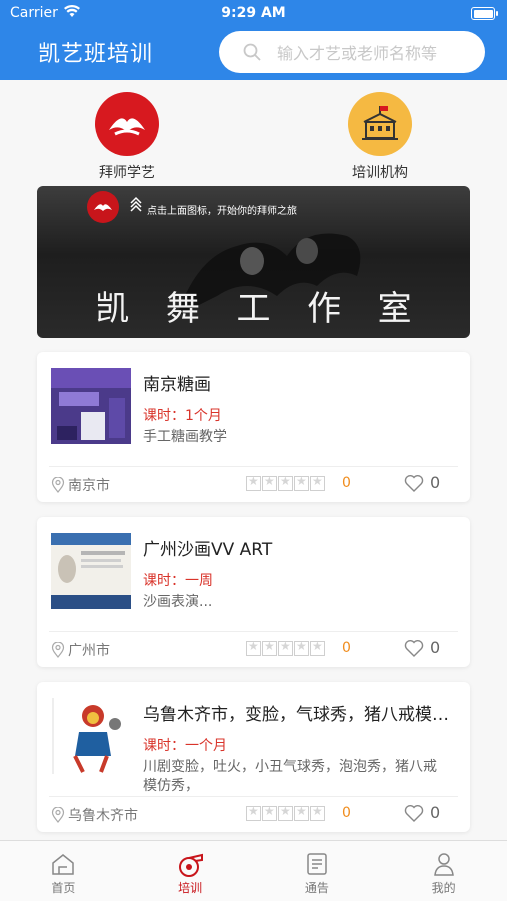 The height and width of the screenshot is (901, 507). I want to click on location-label: 乌鲁木齐市, so click(103, 816).